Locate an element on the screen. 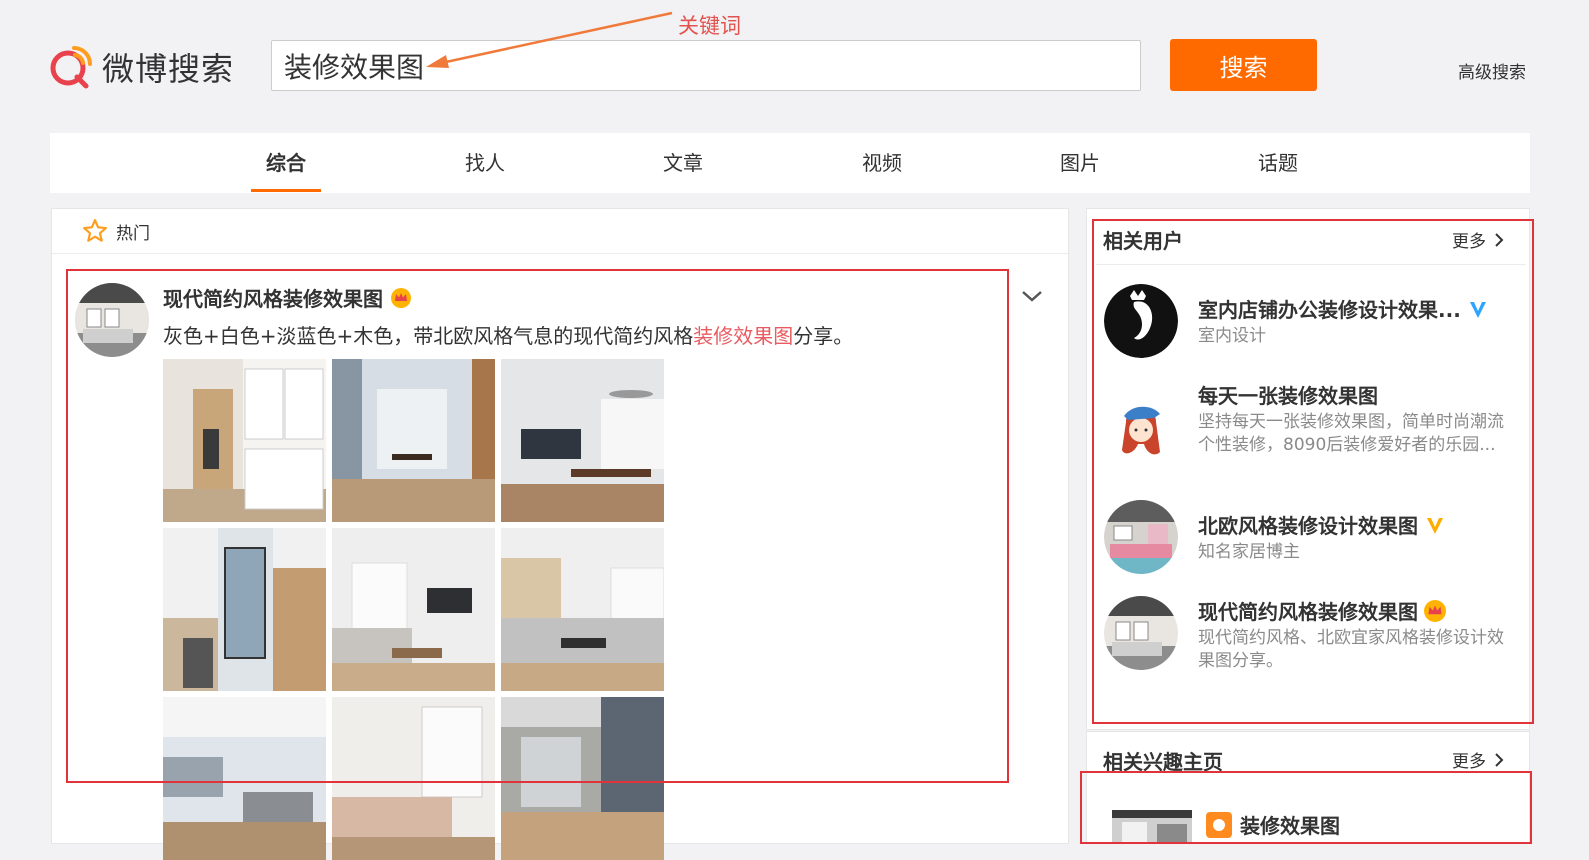 The width and height of the screenshot is (1589, 860). user-desc: 室内设计 is located at coordinates (1232, 336).